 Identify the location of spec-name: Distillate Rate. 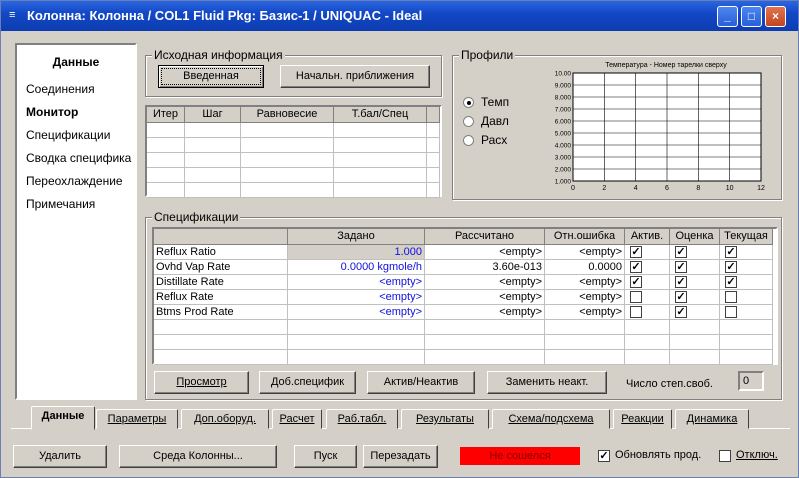
(221, 282).